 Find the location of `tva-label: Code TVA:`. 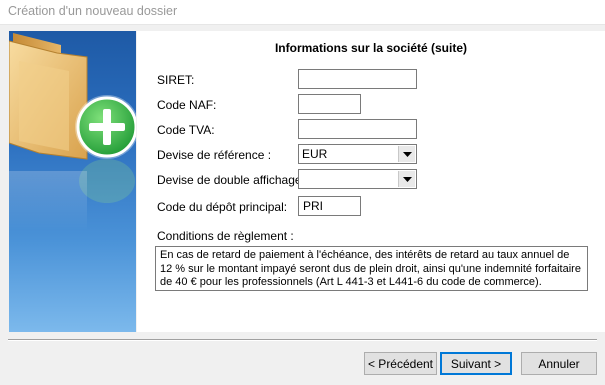

tva-label: Code TVA: is located at coordinates (186, 130).